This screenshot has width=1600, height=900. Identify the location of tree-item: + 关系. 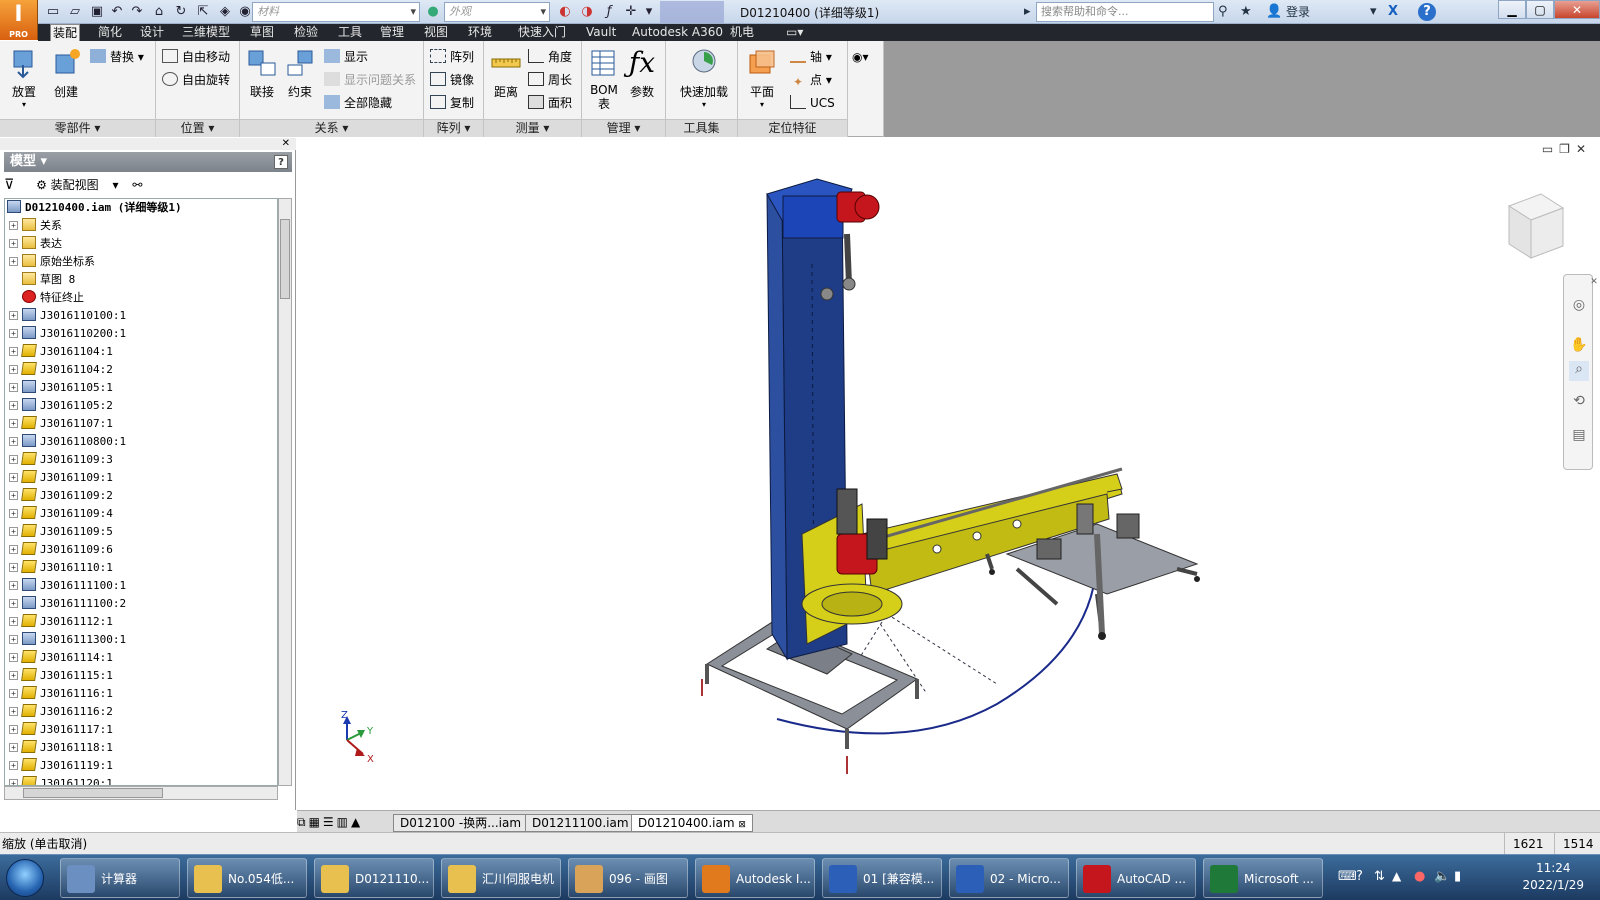
(141, 226).